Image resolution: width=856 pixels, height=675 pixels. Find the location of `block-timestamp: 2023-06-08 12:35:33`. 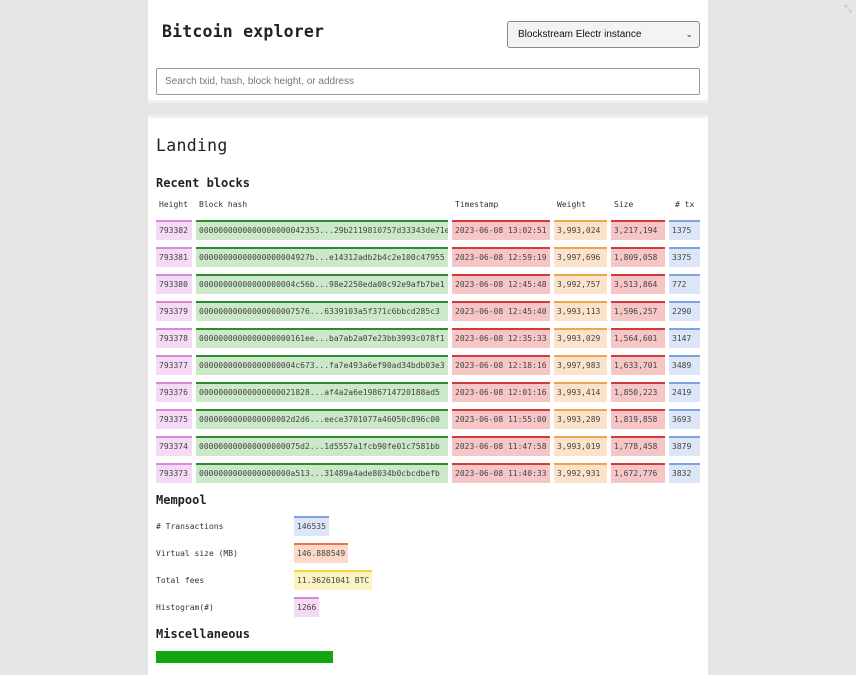

block-timestamp: 2023-06-08 12:35:33 is located at coordinates (501, 338).